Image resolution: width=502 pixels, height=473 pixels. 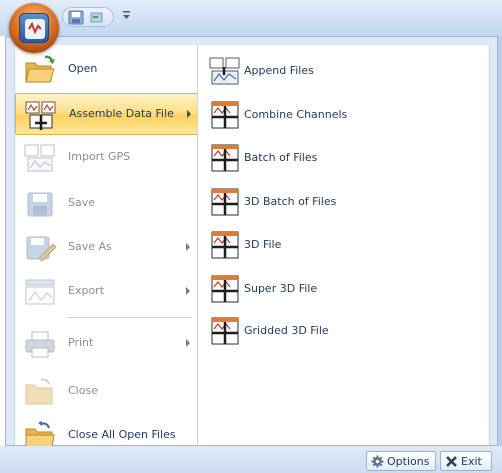 I want to click on submenu-item-label: Gridded 3D File, so click(x=286, y=330).